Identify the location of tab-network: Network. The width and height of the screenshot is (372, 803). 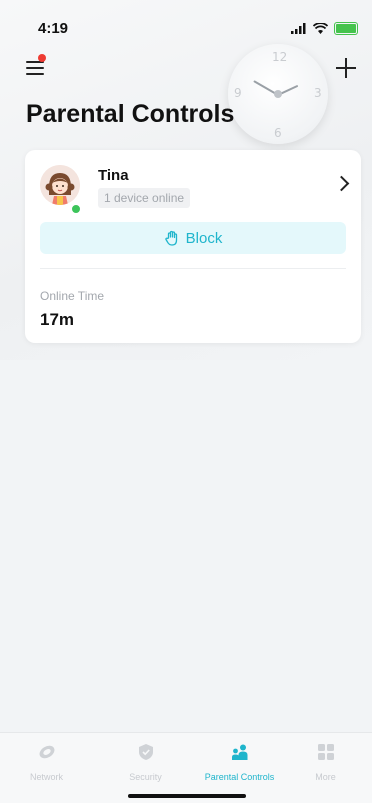
(46, 762).